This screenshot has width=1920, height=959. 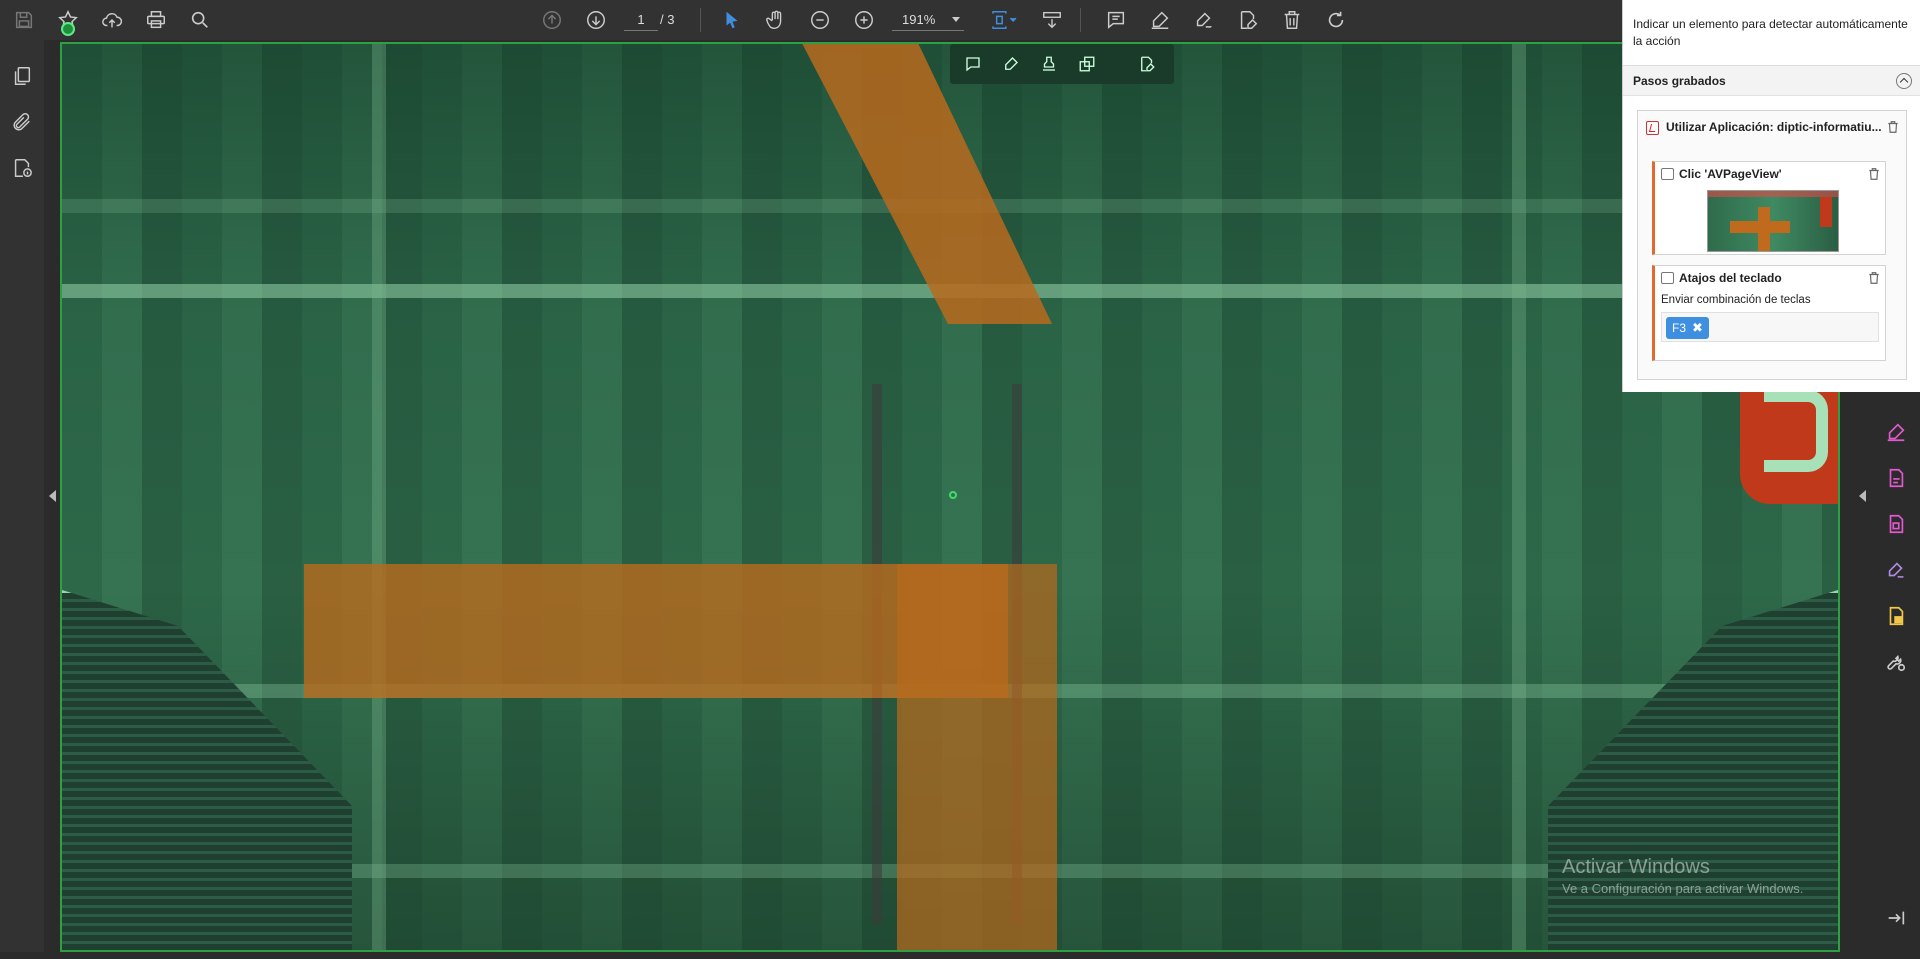 I want to click on organize-pages-icon, so click(x=1896, y=524).